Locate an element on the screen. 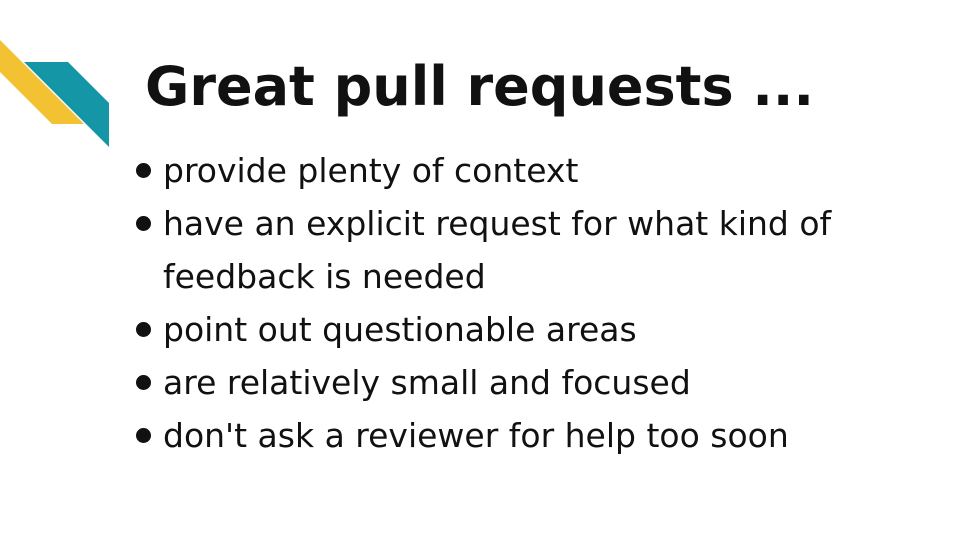 The width and height of the screenshot is (960, 540). bullet-item: point out questionable areas is located at coordinates (538, 329).